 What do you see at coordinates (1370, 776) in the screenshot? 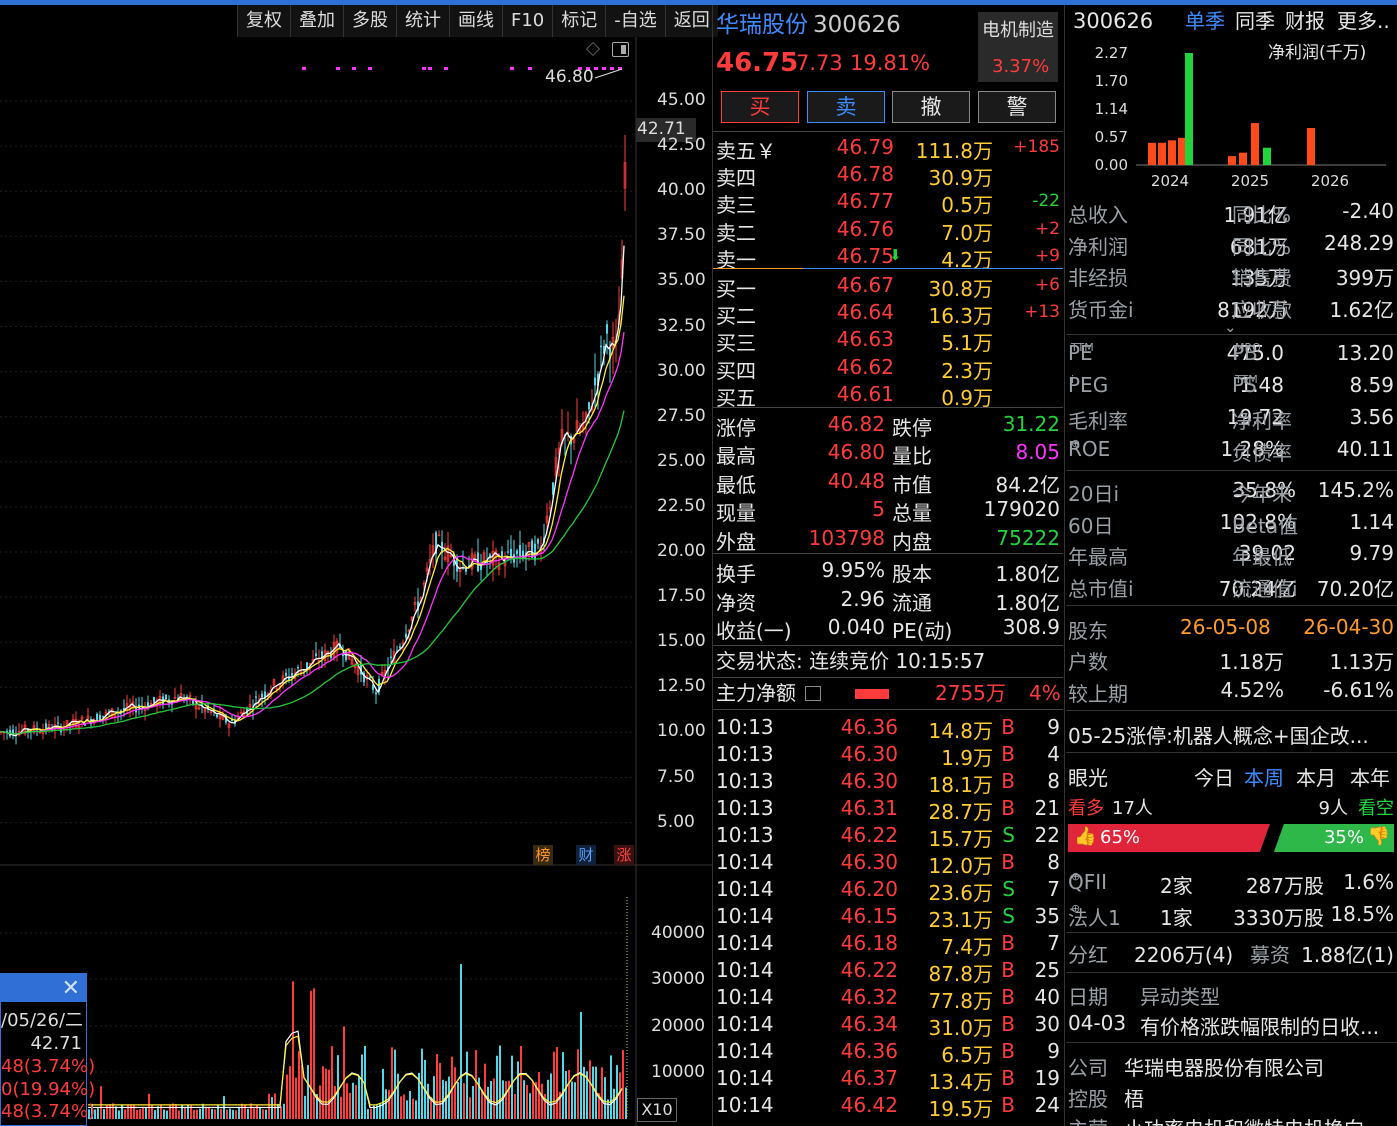
I see `vision-tab-year: 本年` at bounding box center [1370, 776].